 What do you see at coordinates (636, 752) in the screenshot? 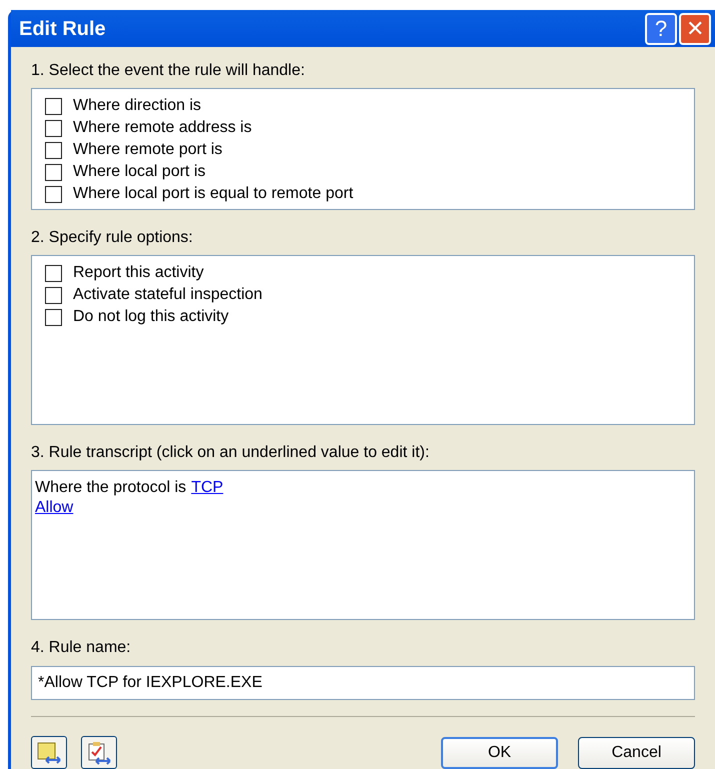
I see `cancel-button: Cancel` at bounding box center [636, 752].